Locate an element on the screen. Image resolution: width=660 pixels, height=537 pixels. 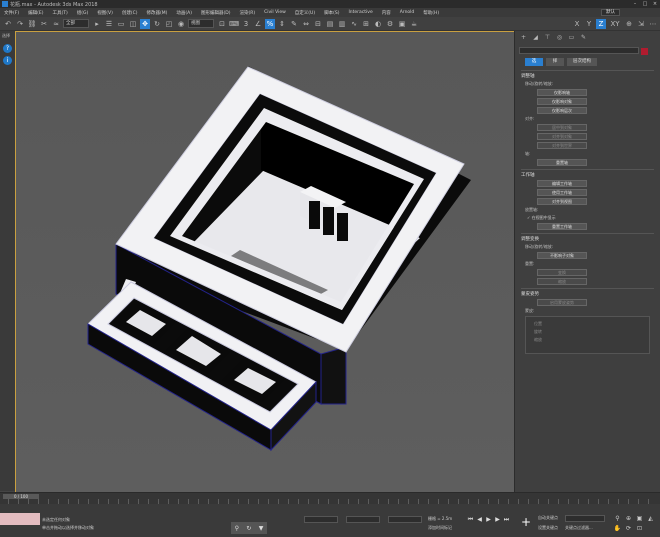
menu-help: 帮助(H) is located at coordinates (431, 13).